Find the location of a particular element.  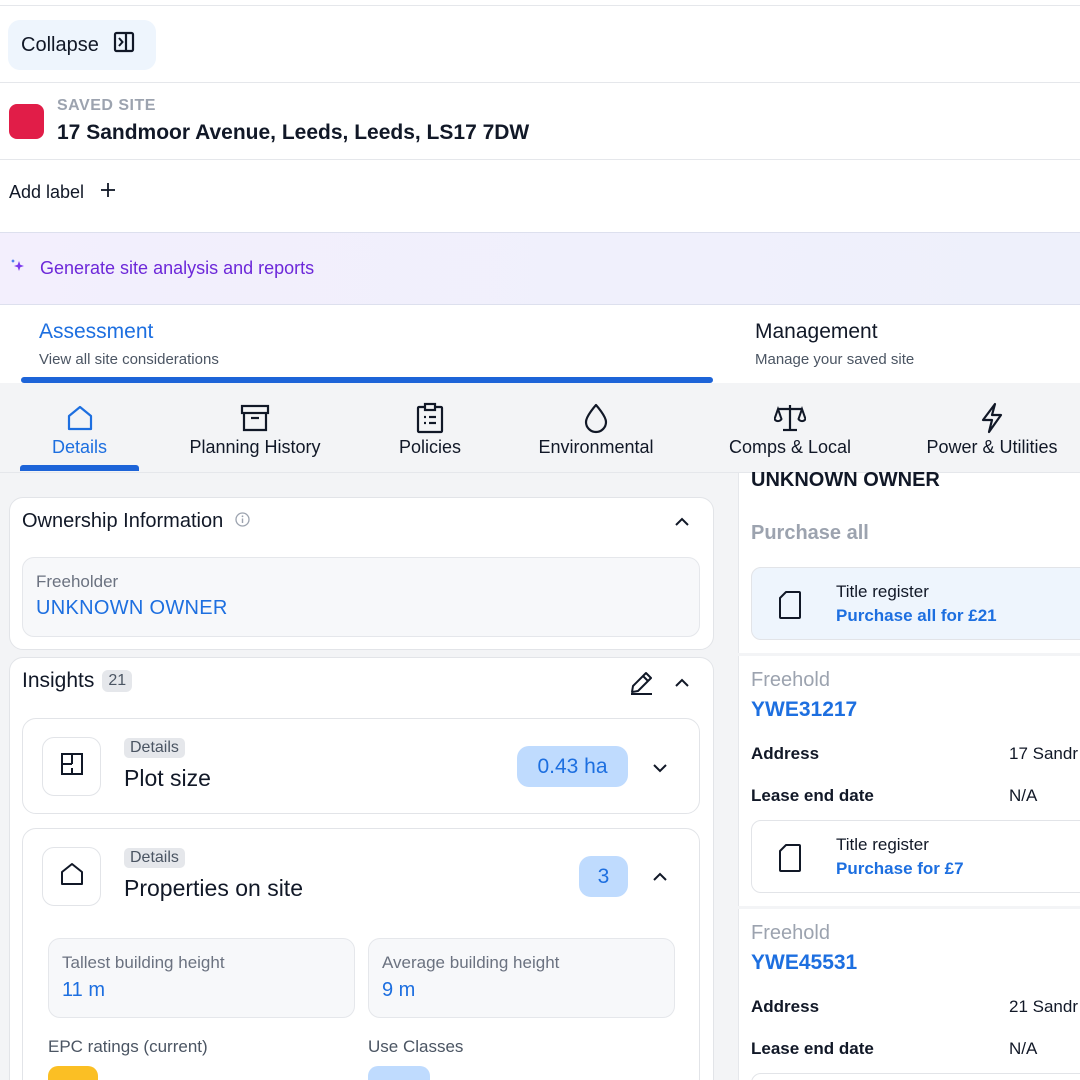

owner-name: UNKNOWN OWNER is located at coordinates (845, 480).